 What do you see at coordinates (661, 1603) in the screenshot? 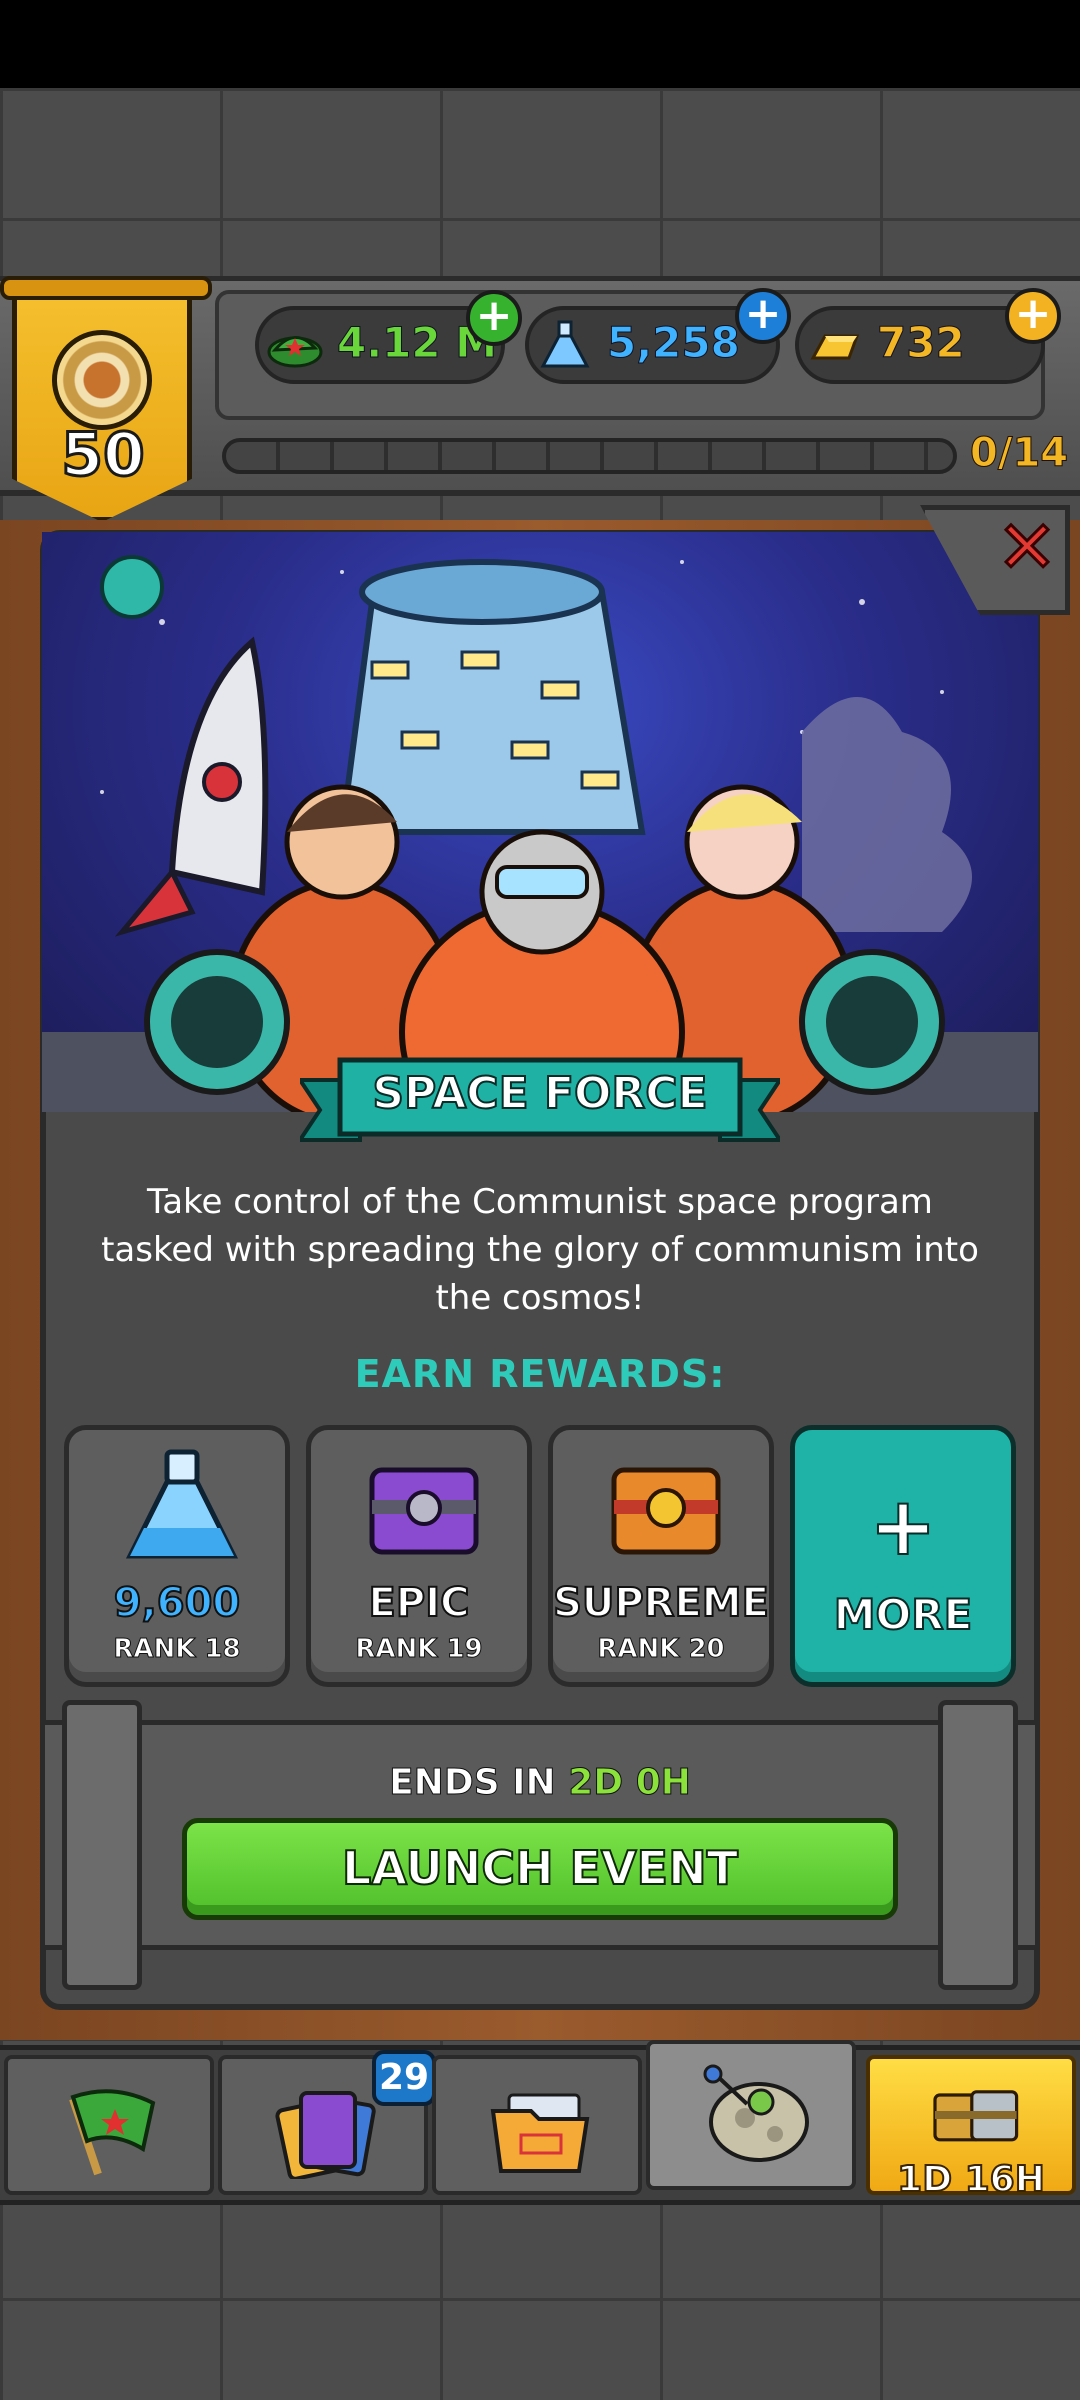
I see `reward-value: SUPREME` at bounding box center [661, 1603].